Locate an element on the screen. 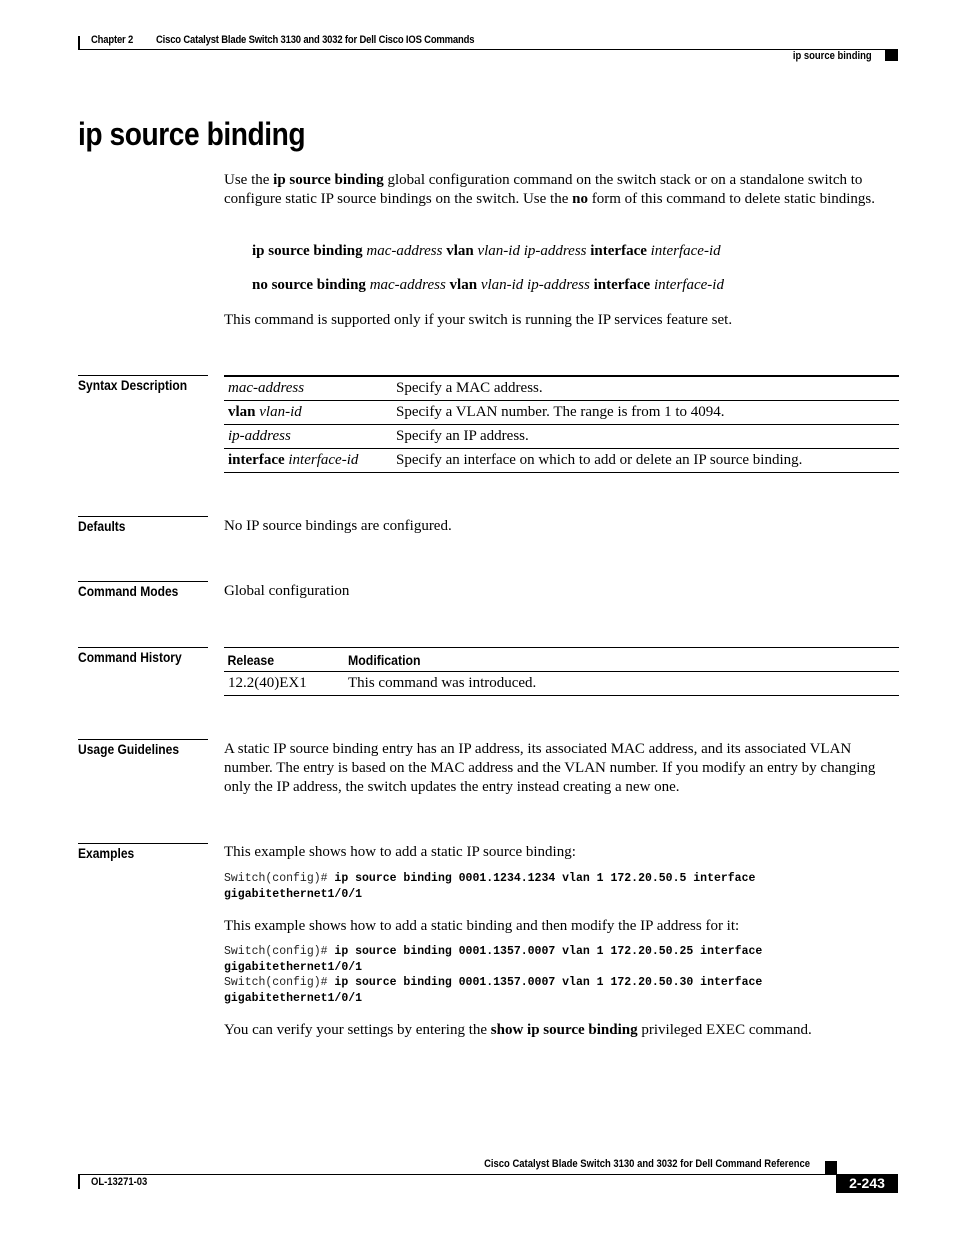  section-heading-syntax-description: Syntax Description is located at coordinates (143, 384).